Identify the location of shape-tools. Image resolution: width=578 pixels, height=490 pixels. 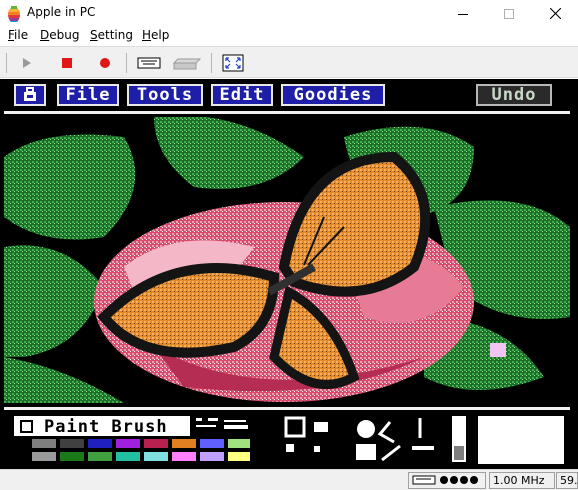
(312, 439).